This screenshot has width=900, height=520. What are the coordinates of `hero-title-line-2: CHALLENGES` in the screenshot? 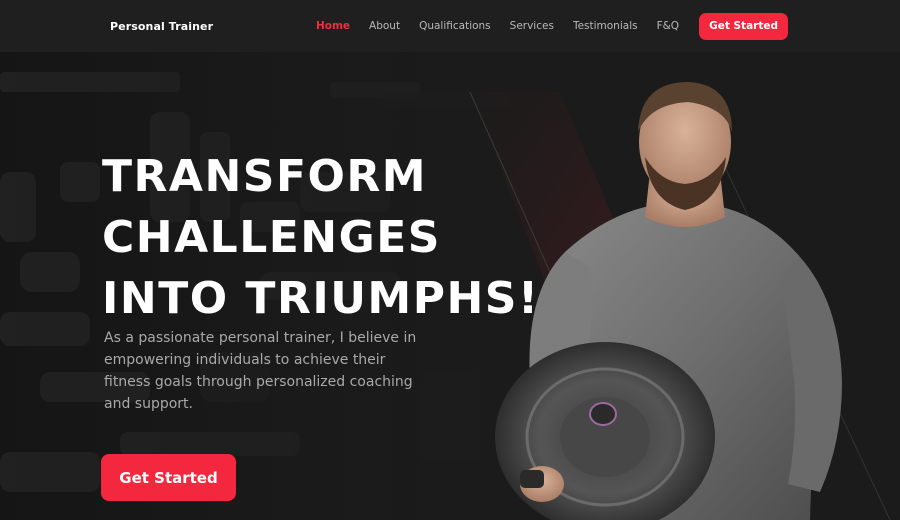 It's located at (271, 237).